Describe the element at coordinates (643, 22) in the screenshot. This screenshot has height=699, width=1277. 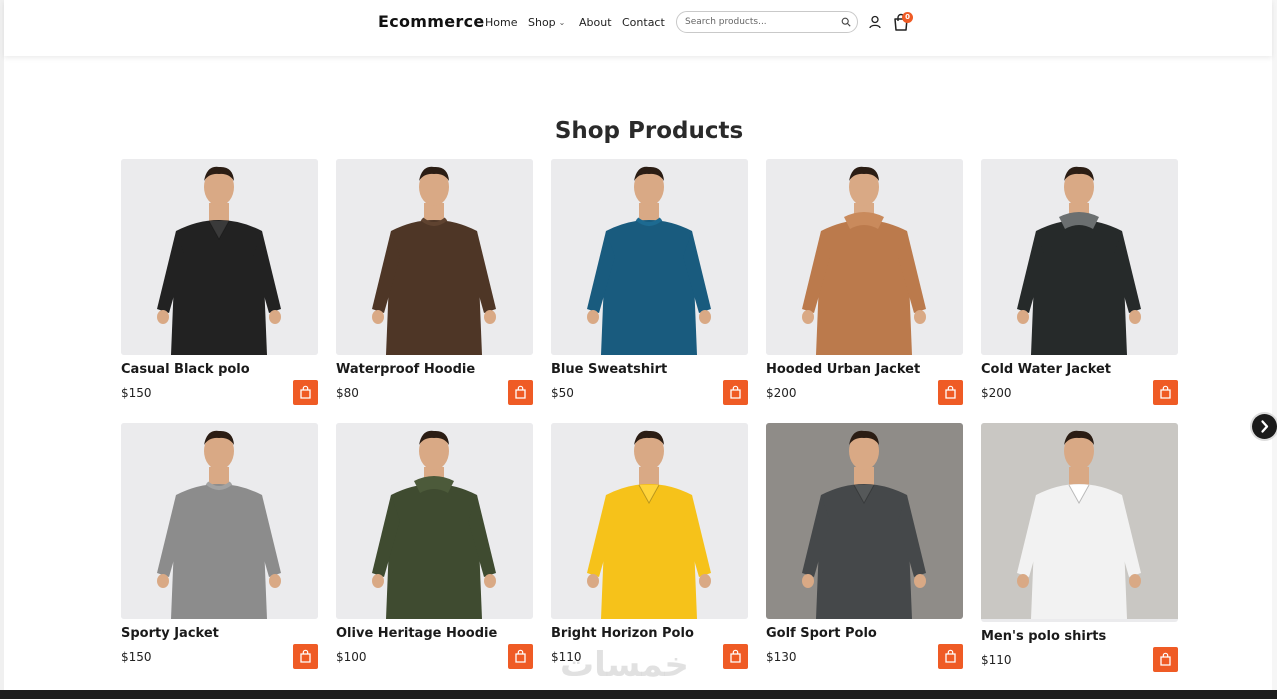
I see `nav-contact: Contact` at that location.